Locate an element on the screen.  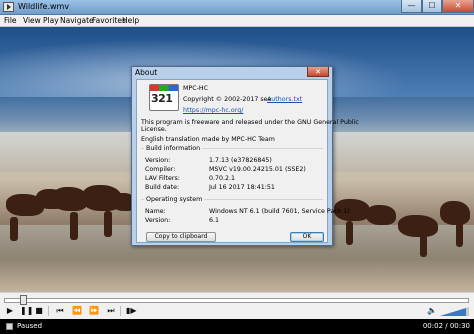
menu-view: View is located at coordinates (32, 20).